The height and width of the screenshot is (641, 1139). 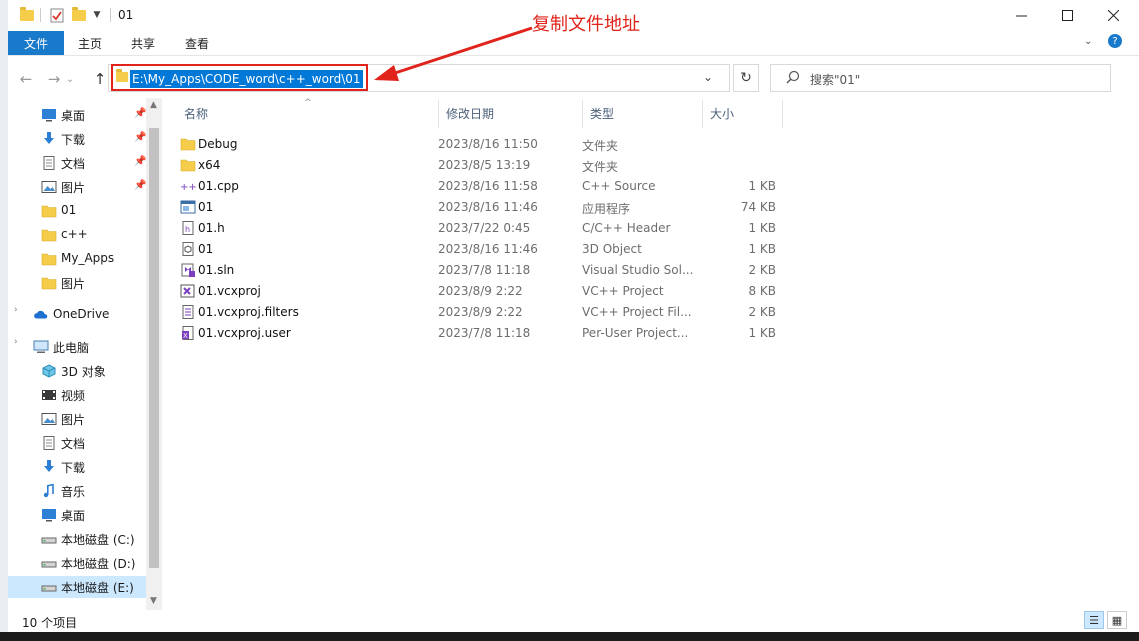 What do you see at coordinates (623, 291) in the screenshot?
I see `file-type: VC++ Project` at bounding box center [623, 291].